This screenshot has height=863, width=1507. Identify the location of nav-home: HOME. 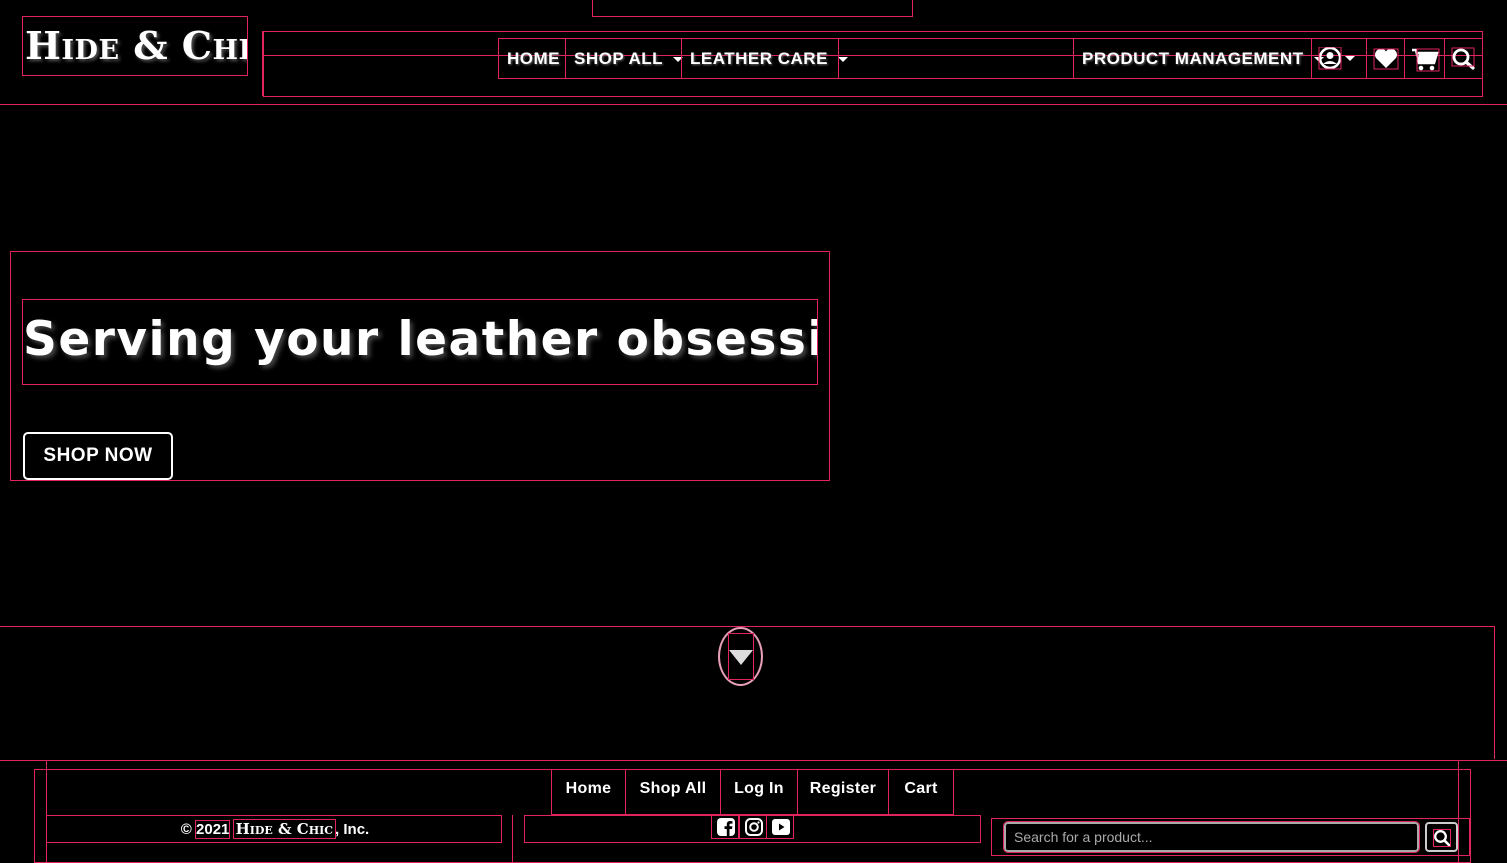
(532, 58).